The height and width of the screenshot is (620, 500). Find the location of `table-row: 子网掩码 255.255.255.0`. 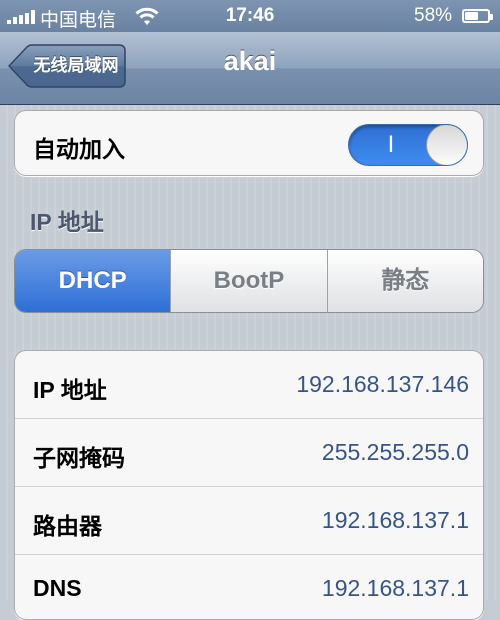

table-row: 子网掩码 255.255.255.0 is located at coordinates (249, 453).